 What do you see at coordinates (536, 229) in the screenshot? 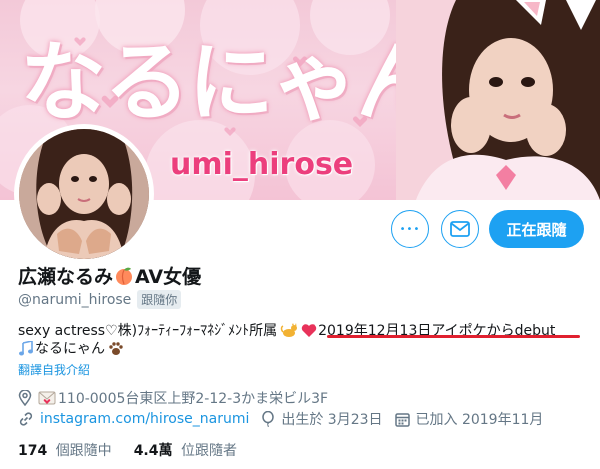
I see `following-button: 正在跟隨` at bounding box center [536, 229].